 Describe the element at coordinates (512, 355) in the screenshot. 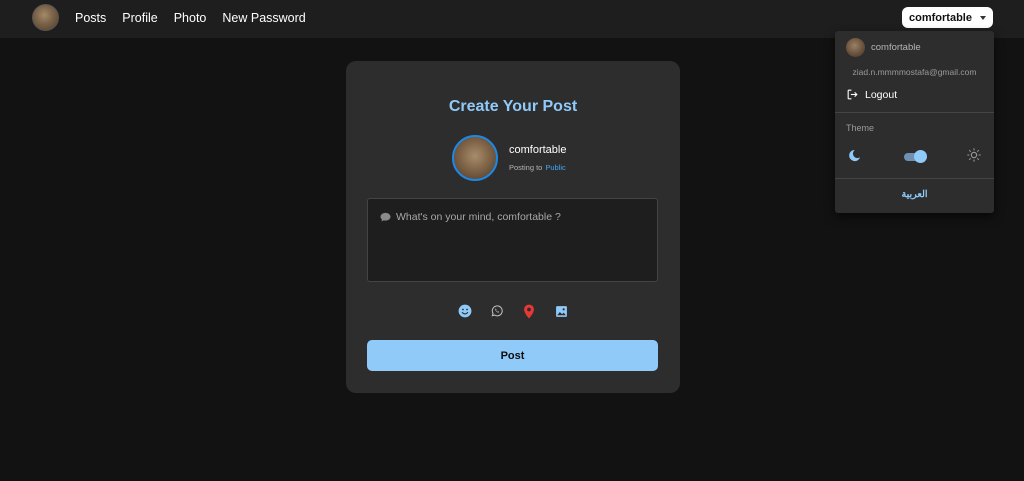

I see `post-button: Post` at that location.